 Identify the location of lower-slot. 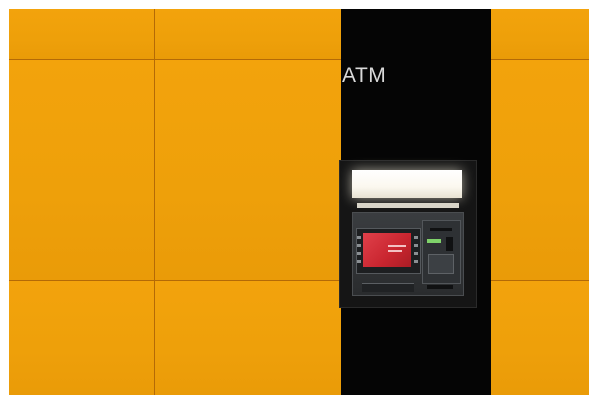
(440, 287).